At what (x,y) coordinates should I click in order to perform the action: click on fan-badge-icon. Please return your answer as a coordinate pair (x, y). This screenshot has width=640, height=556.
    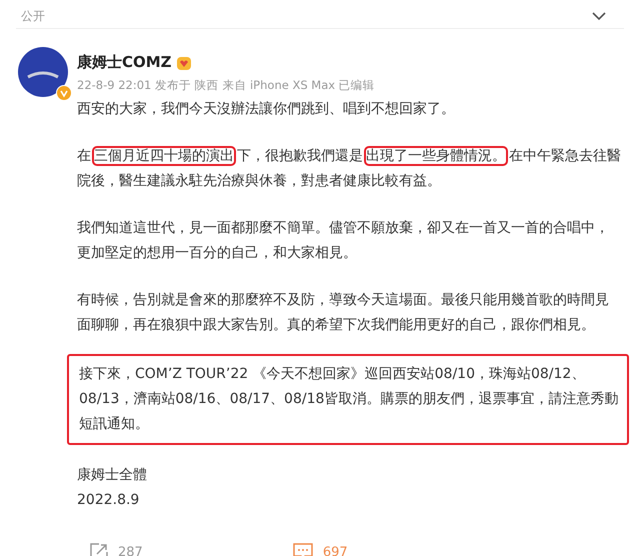
    Looking at the image, I should click on (184, 62).